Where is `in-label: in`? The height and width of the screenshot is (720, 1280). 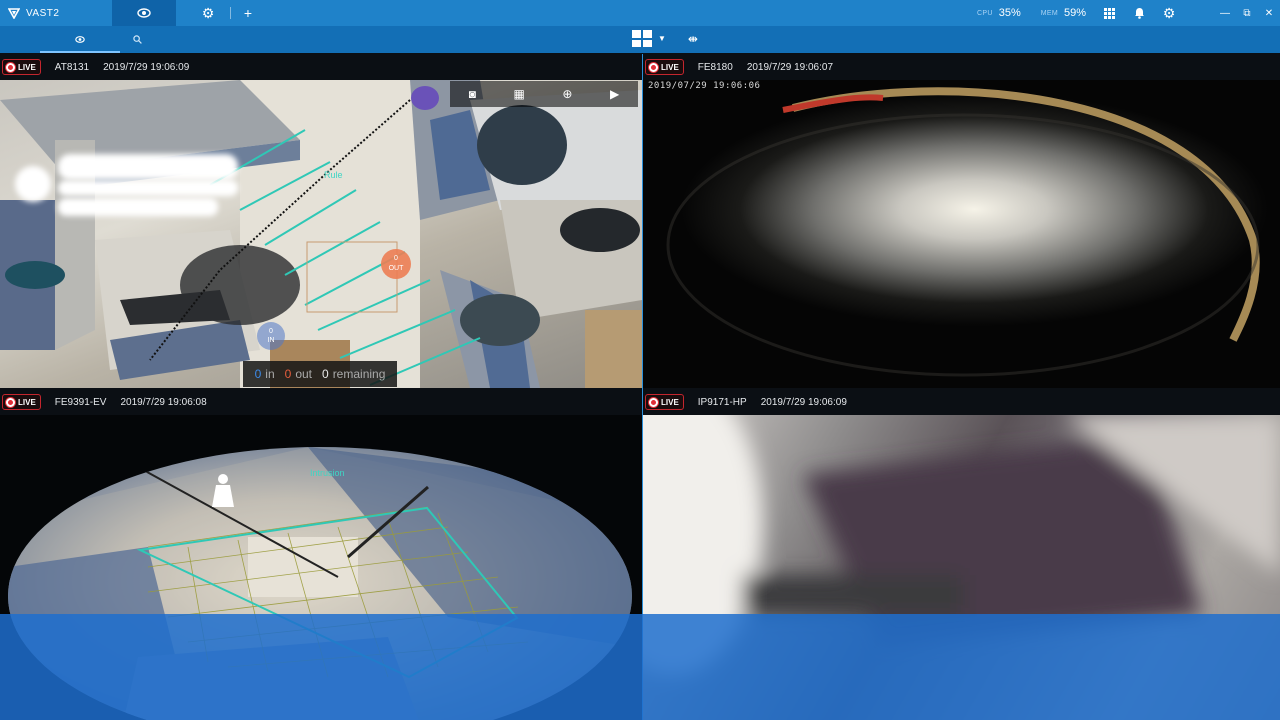
in-label: in is located at coordinates (270, 374).